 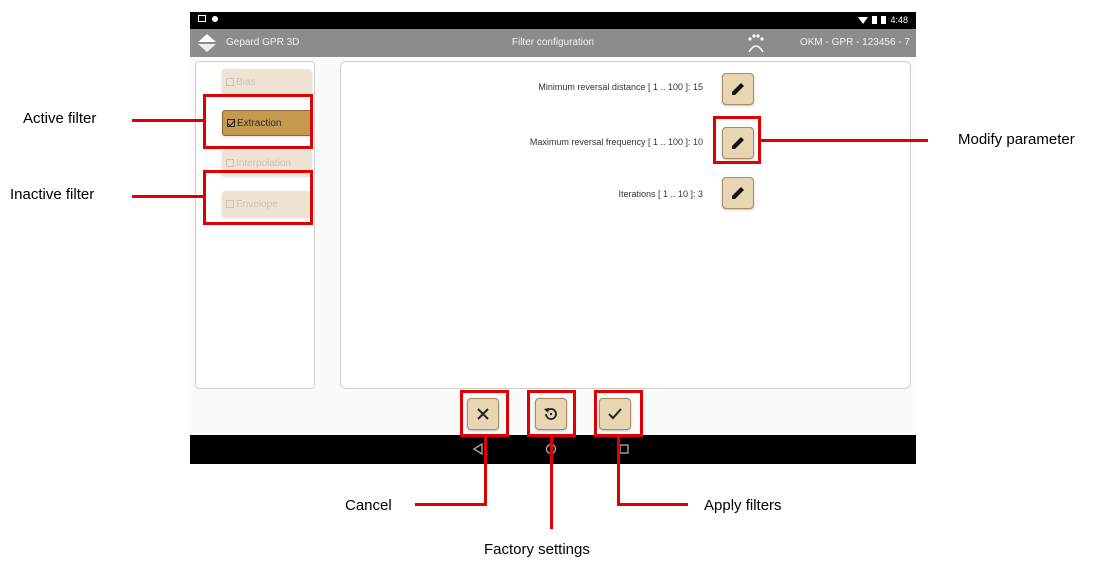 What do you see at coordinates (1016, 139) in the screenshot?
I see `modify-parameter-label: Modify parameter` at bounding box center [1016, 139].